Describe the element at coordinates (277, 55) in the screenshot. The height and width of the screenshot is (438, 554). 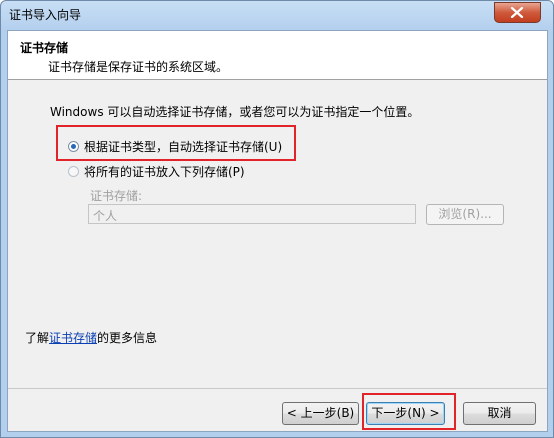
I see `wizard-header: 证书存储 证书存储是保存证书的系统区域。` at that location.